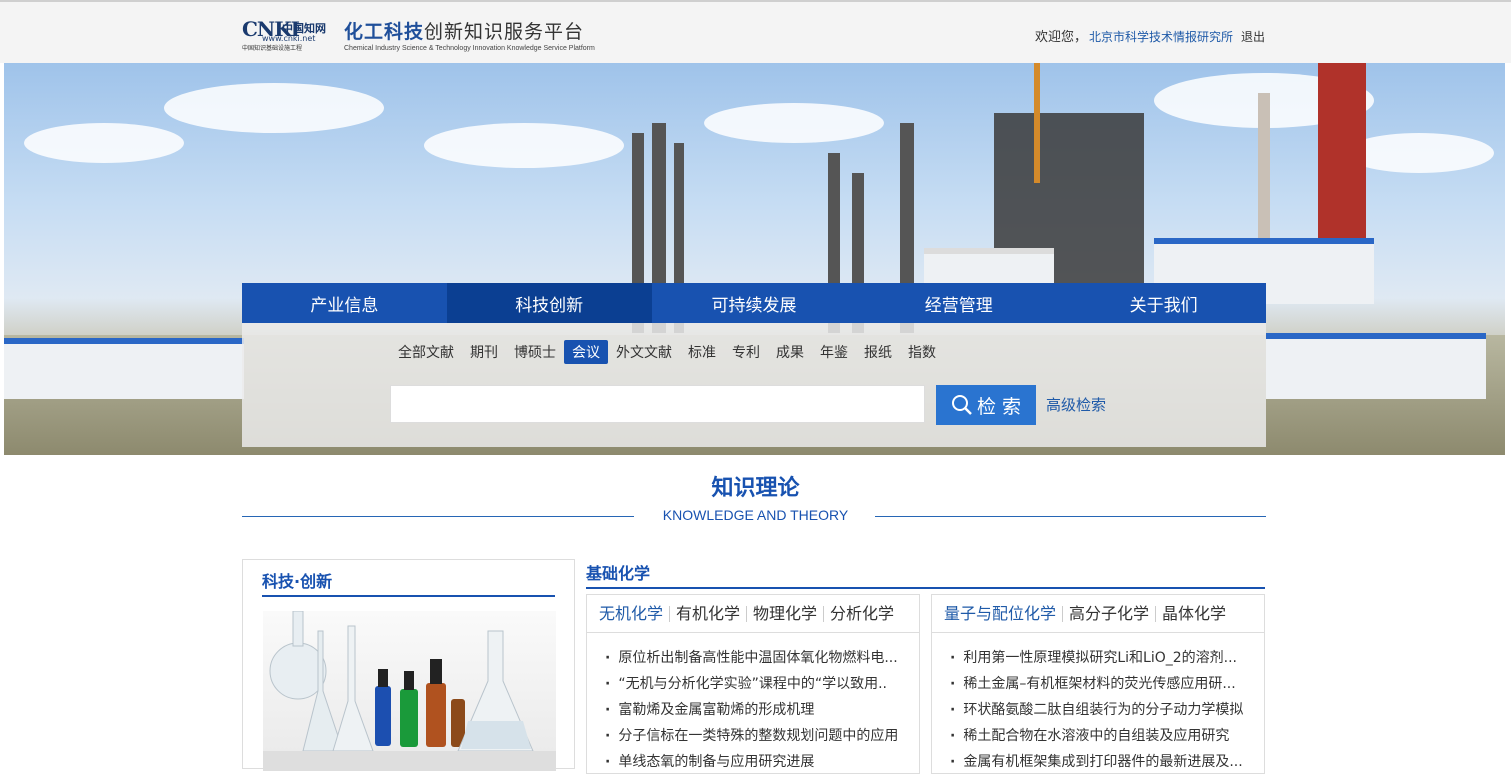 This screenshot has height=779, width=1511. Describe the element at coordinates (657, 404) in the screenshot. I see `search-input` at that location.